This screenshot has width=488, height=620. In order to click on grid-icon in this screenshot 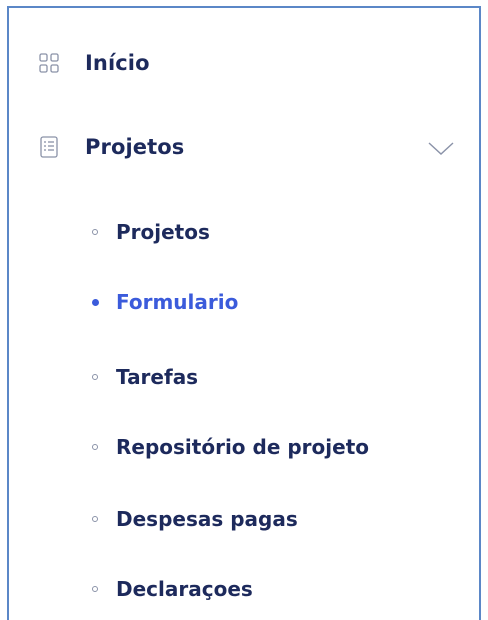, I will do `click(49, 63)`.